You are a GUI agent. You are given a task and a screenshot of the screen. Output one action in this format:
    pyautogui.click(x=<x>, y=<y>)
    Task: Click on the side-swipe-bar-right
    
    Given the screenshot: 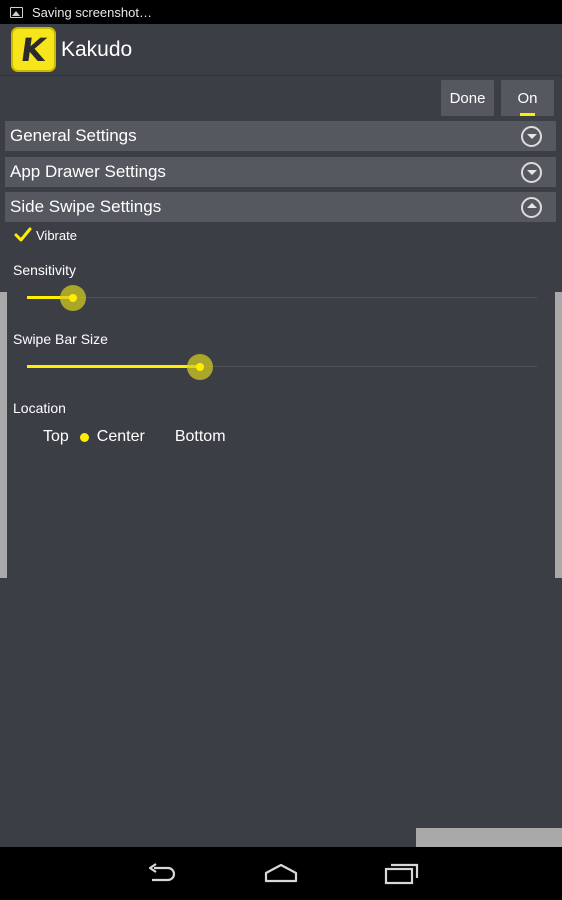 What is the action you would take?
    pyautogui.click(x=558, y=435)
    